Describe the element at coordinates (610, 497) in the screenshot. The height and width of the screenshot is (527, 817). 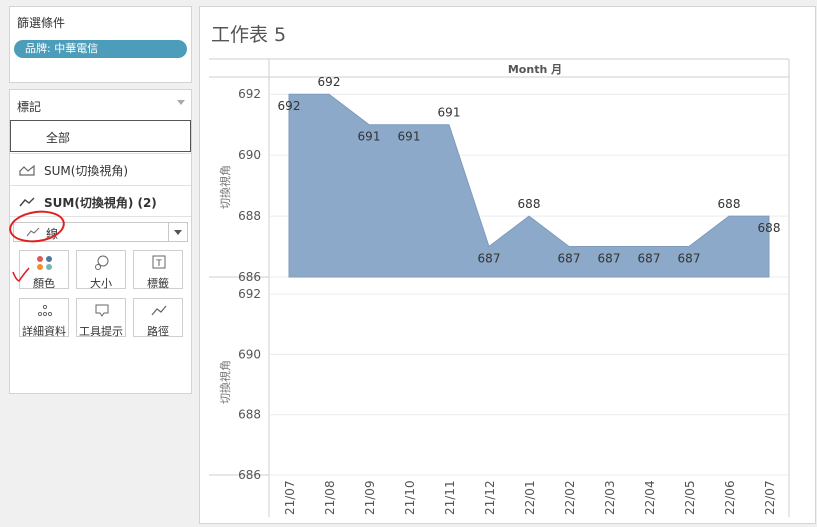
I see `x-tick-label: 22/03` at that location.